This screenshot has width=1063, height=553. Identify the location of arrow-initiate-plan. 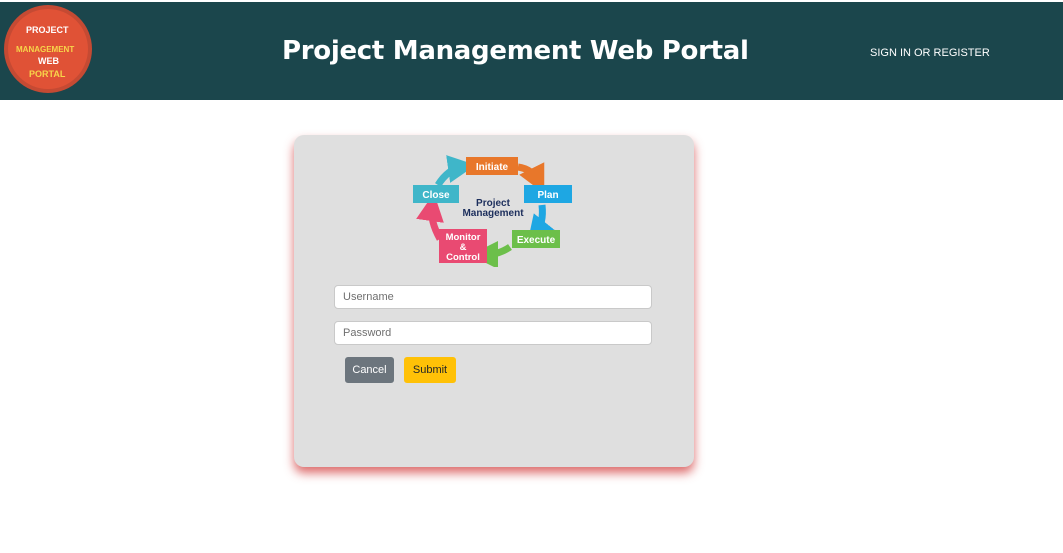
(531, 178).